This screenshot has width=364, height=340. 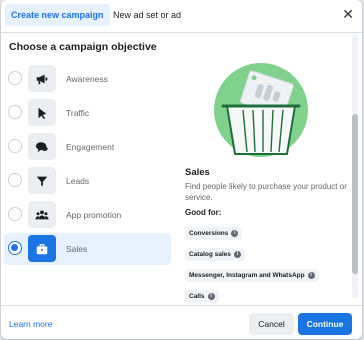 I want to click on radio-button-selected, so click(x=15, y=248).